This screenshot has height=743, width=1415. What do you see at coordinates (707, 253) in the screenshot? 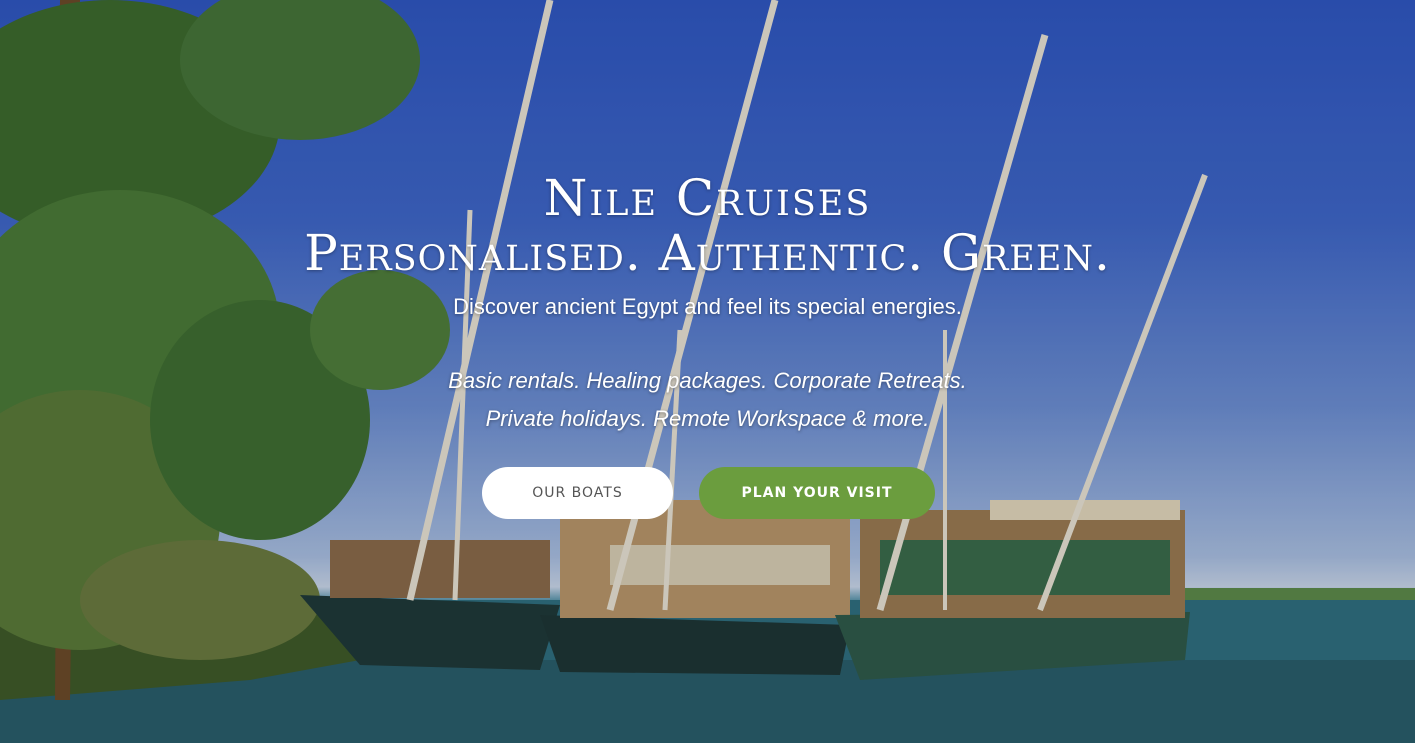
I see `hero-title-tagline: Personalised. Authentic. Green.` at bounding box center [707, 253].